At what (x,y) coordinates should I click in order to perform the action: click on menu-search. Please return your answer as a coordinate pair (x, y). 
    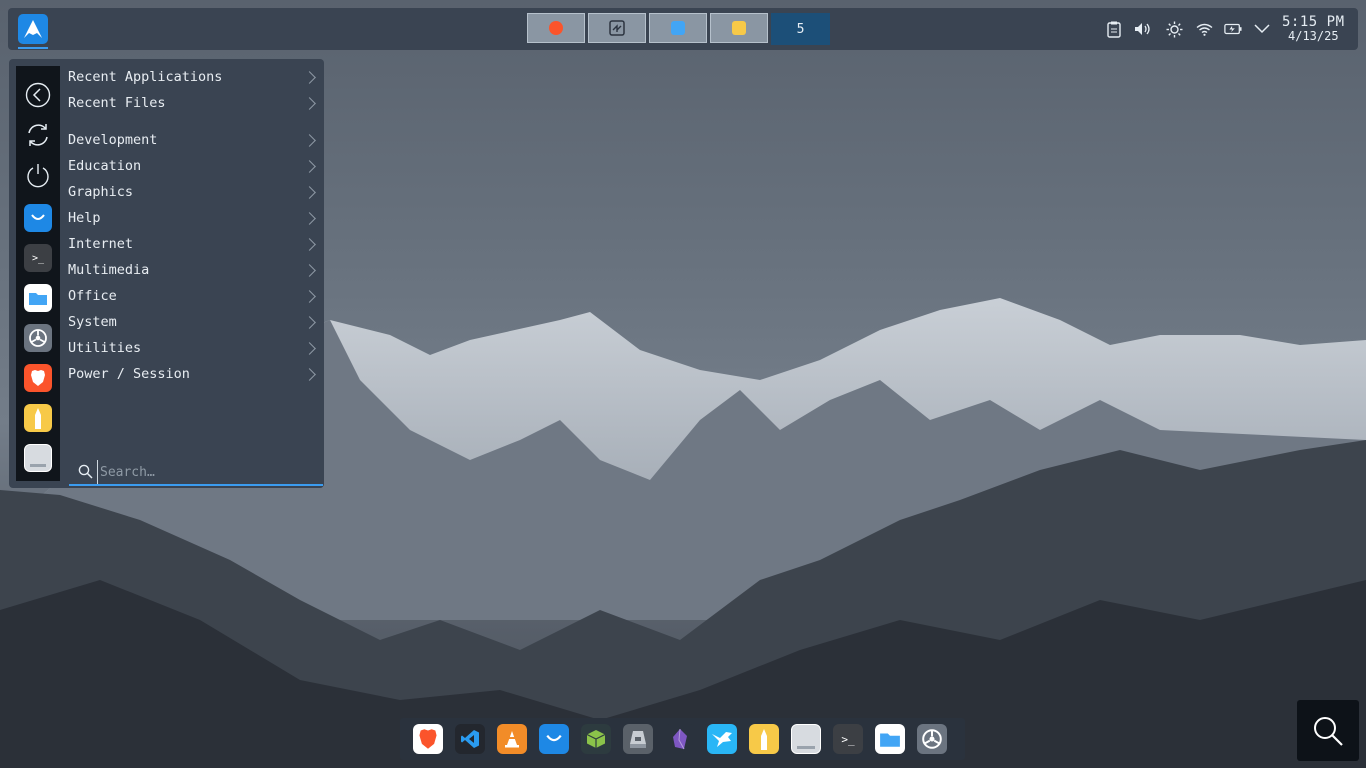
    Looking at the image, I should click on (196, 471).